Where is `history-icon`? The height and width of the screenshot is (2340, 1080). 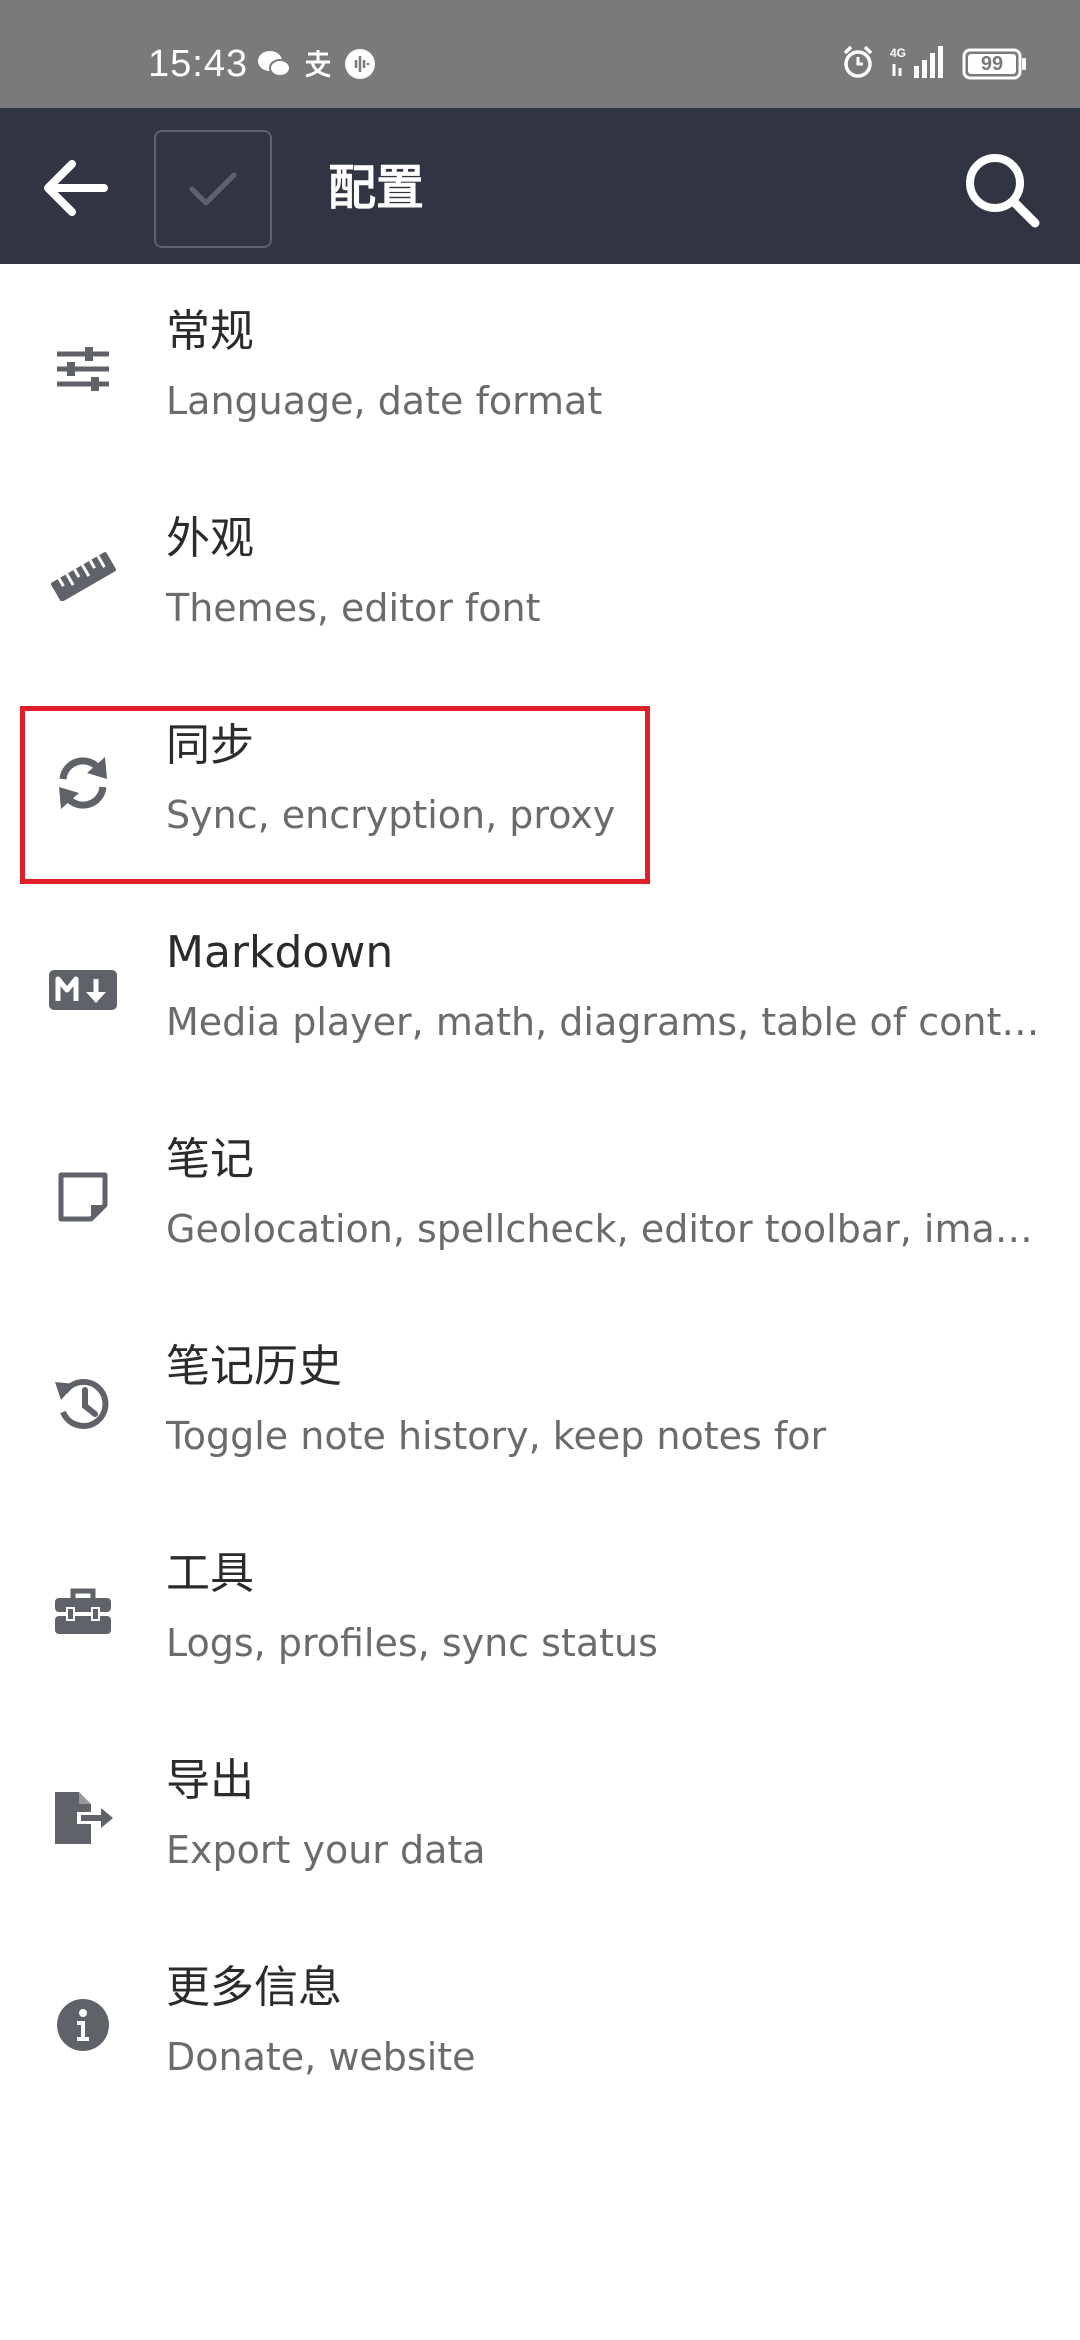
history-icon is located at coordinates (83, 1404).